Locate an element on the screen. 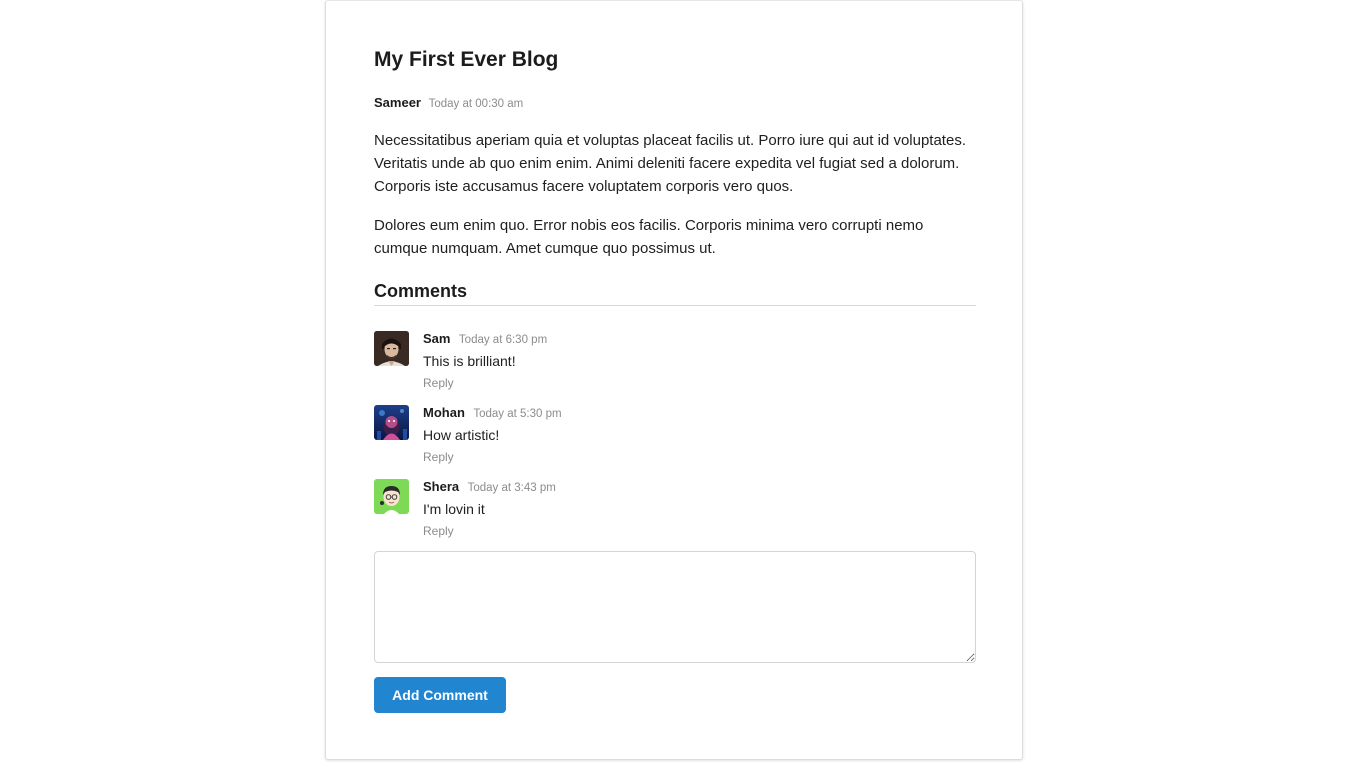  comment-timestamp: Today at 3:43 pm is located at coordinates (511, 488).